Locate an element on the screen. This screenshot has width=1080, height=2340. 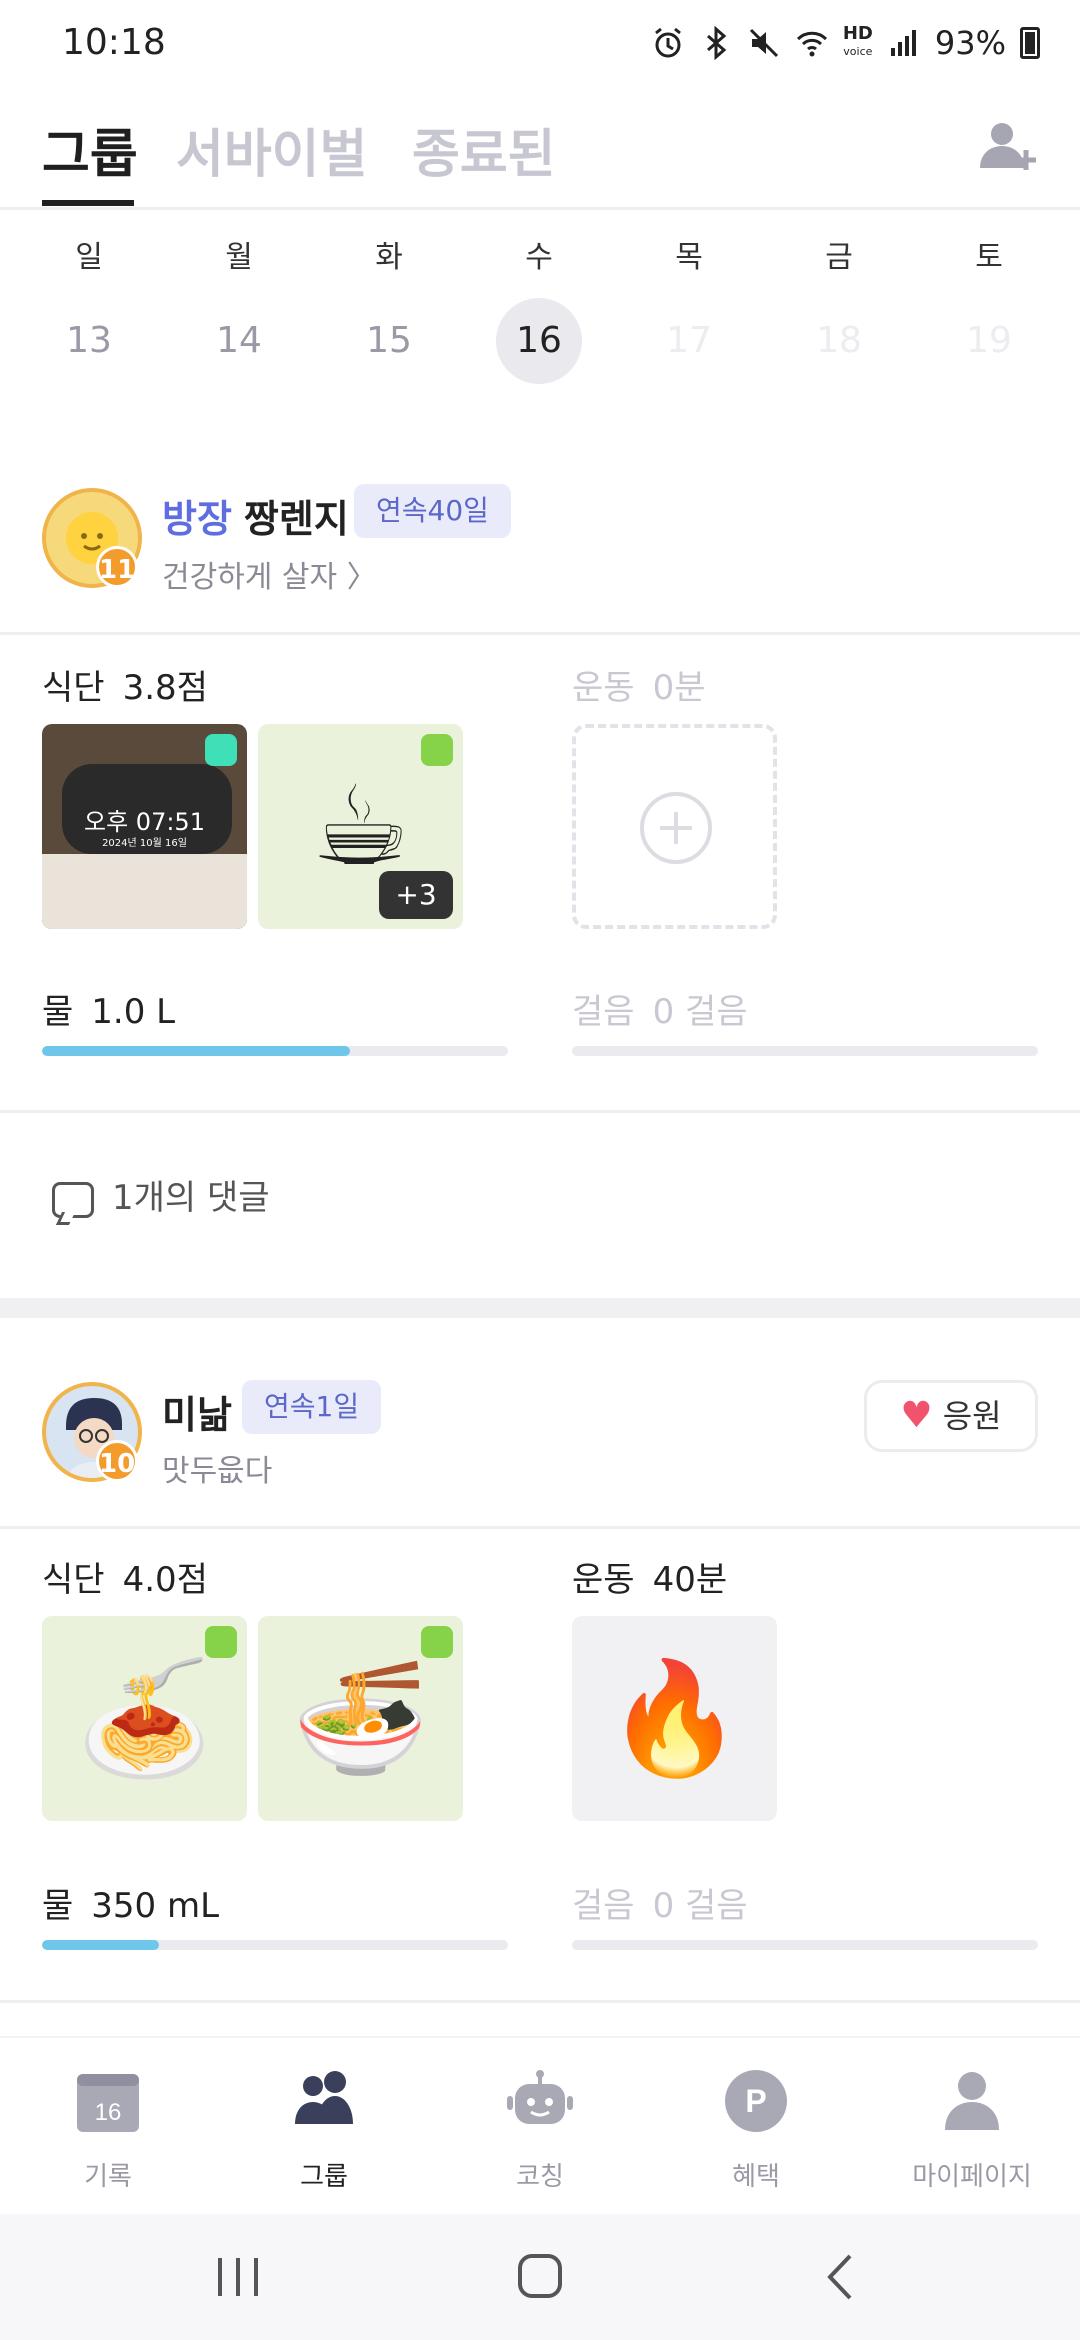
calendar-icon: 16 is located at coordinates (108, 2103).